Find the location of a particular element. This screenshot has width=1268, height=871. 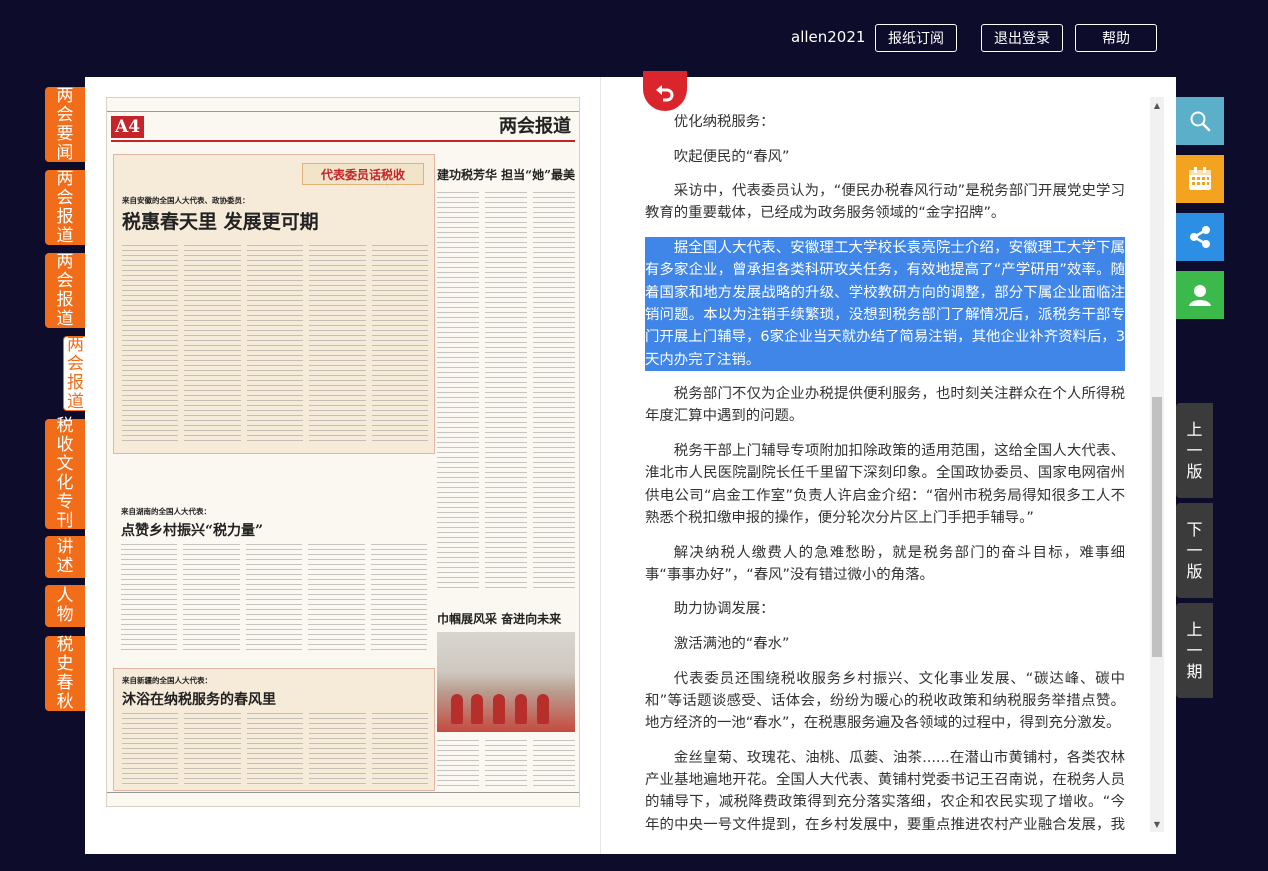

story-kicker: 来自湖南的全国人大代表： is located at coordinates (166, 511).